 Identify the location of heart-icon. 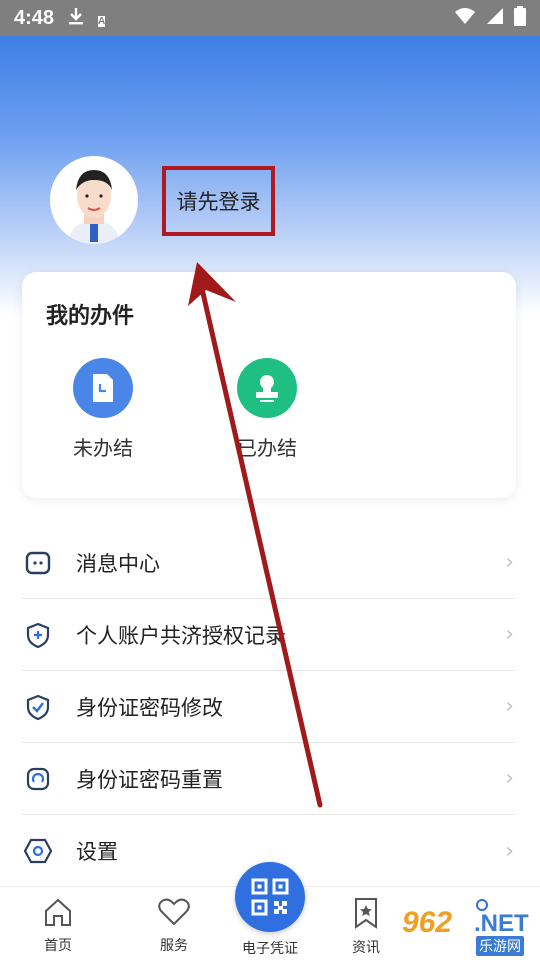
(174, 914).